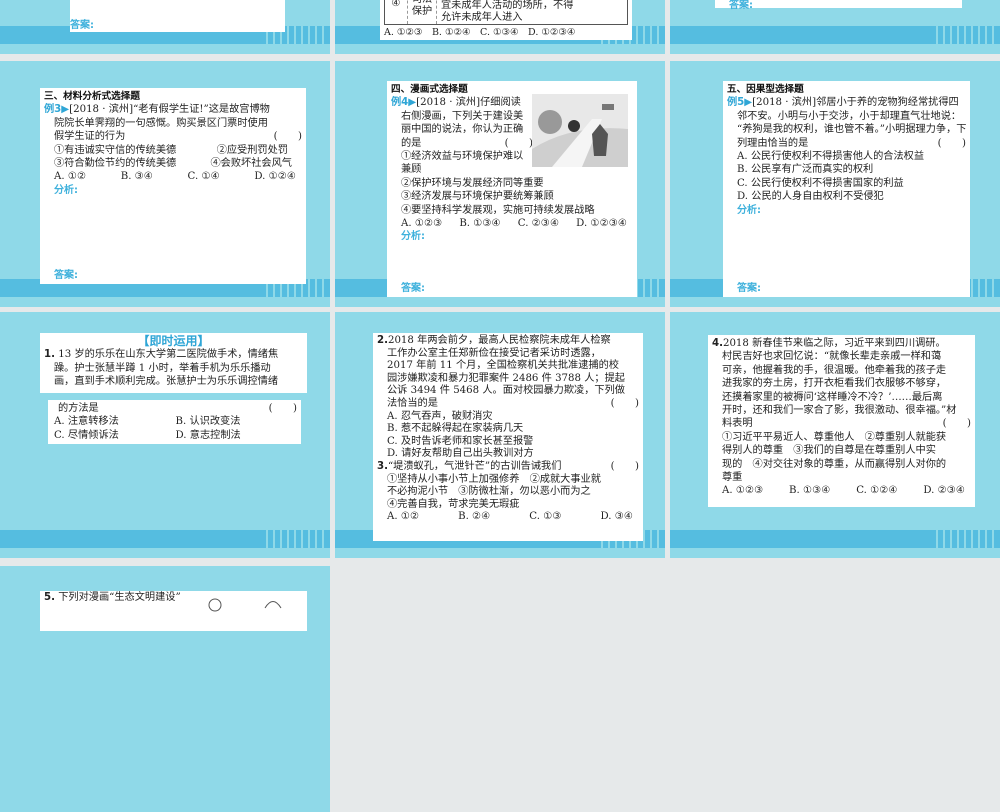 The height and width of the screenshot is (812, 1000). I want to click on option: C. 尽情倾诉法, so click(86, 435).